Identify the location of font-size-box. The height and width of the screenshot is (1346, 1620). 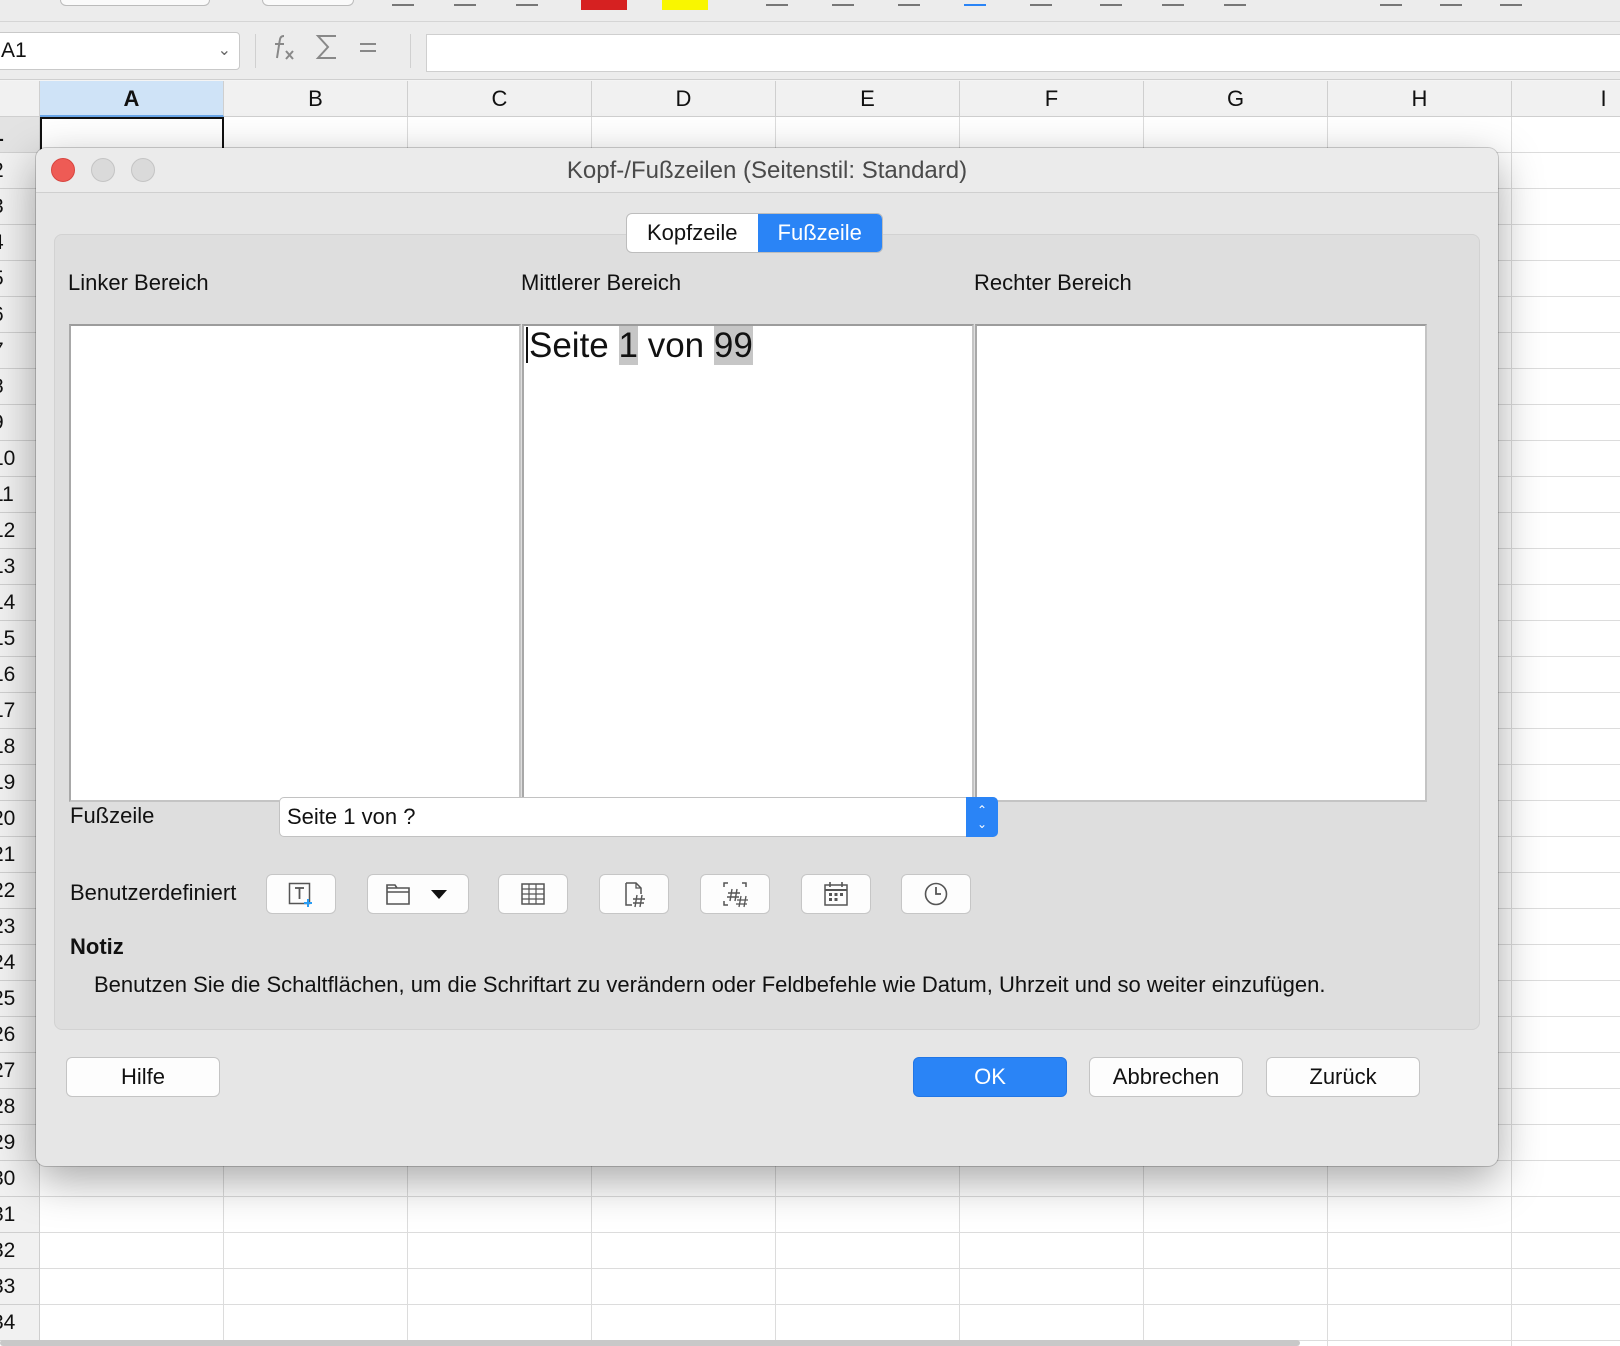
(308, 3).